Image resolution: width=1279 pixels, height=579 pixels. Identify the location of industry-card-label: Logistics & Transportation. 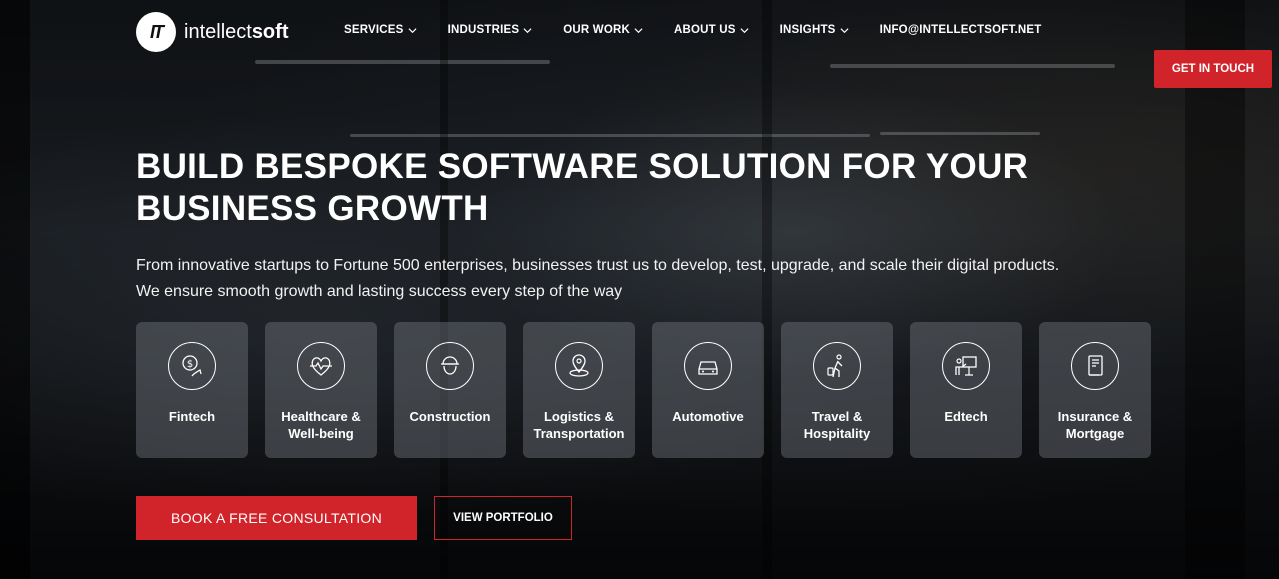
(579, 425).